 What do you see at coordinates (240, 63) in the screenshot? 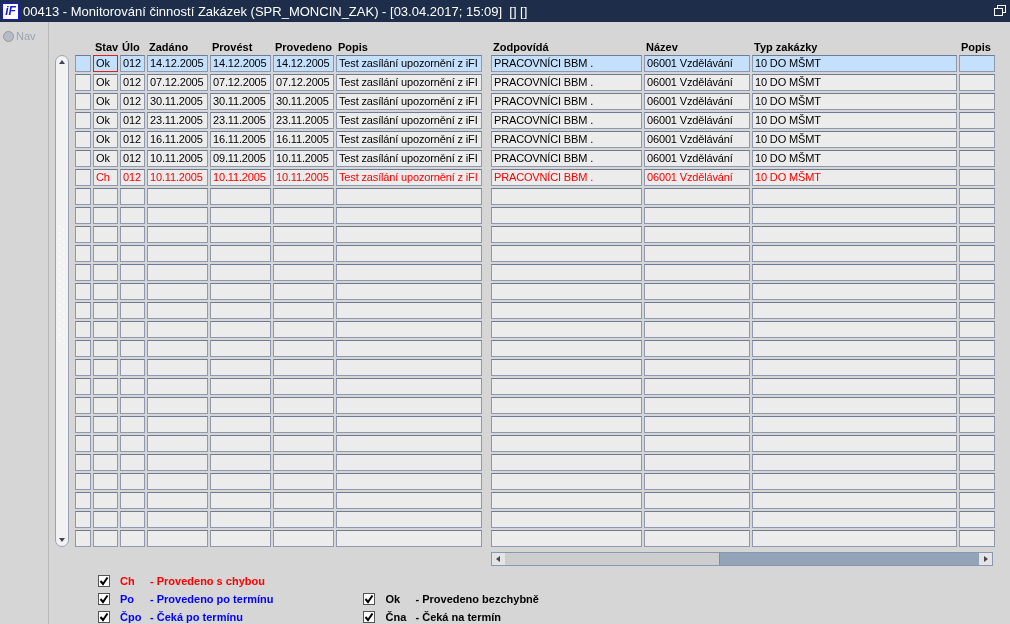
I see `table-cell: 14.12.2005` at bounding box center [240, 63].